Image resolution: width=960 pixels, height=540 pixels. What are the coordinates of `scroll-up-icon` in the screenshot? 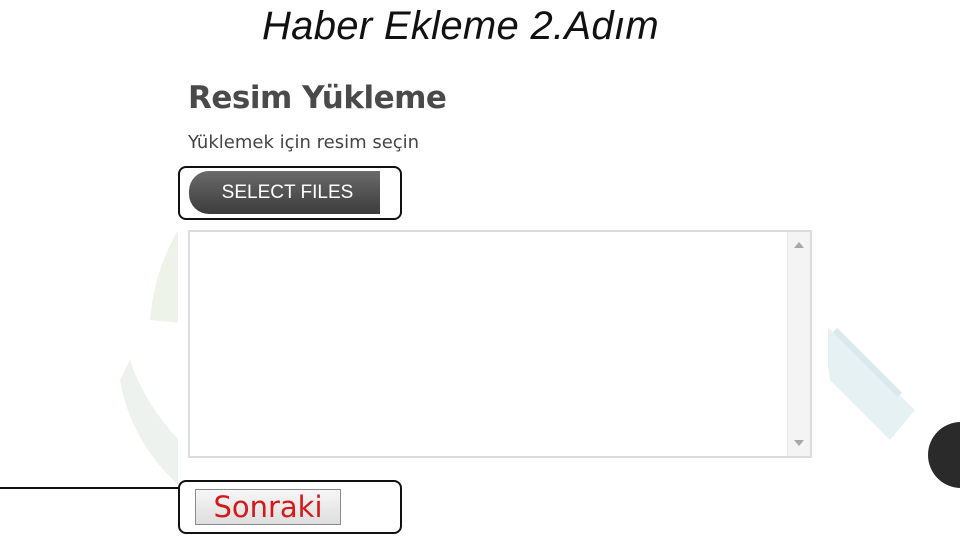 It's located at (799, 245).